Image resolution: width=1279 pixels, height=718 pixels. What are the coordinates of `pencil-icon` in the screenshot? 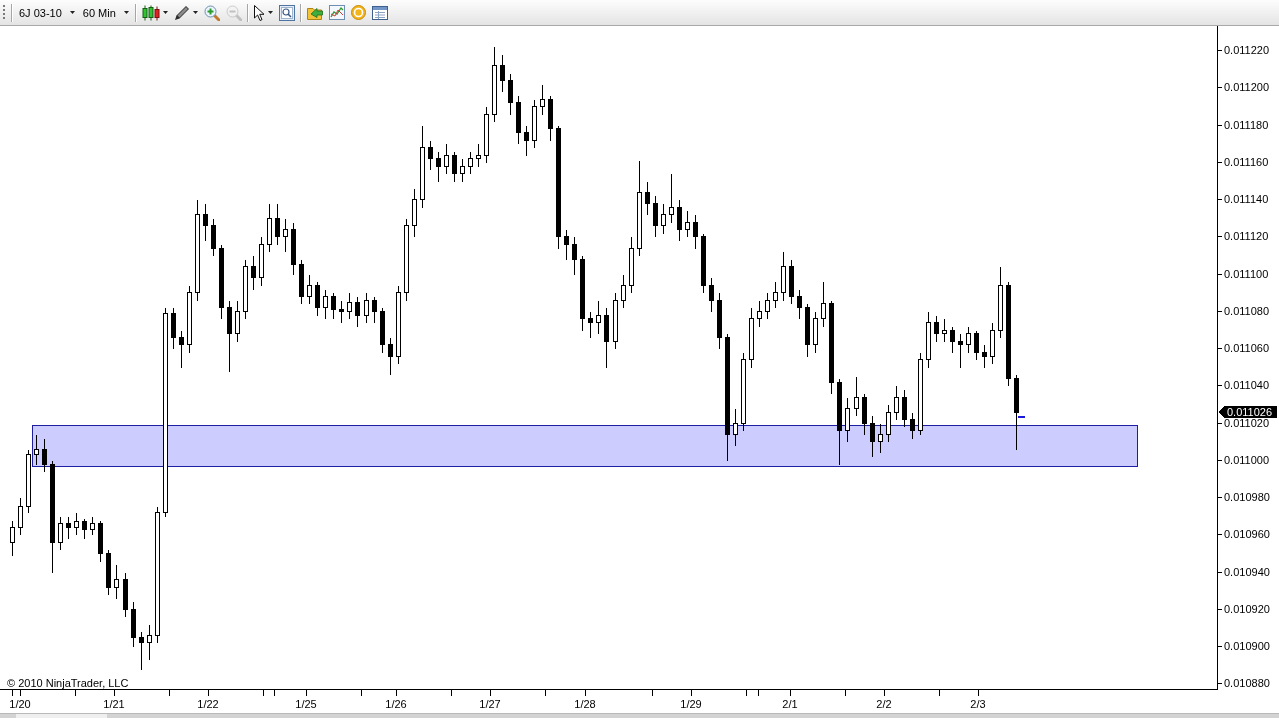 It's located at (181, 12).